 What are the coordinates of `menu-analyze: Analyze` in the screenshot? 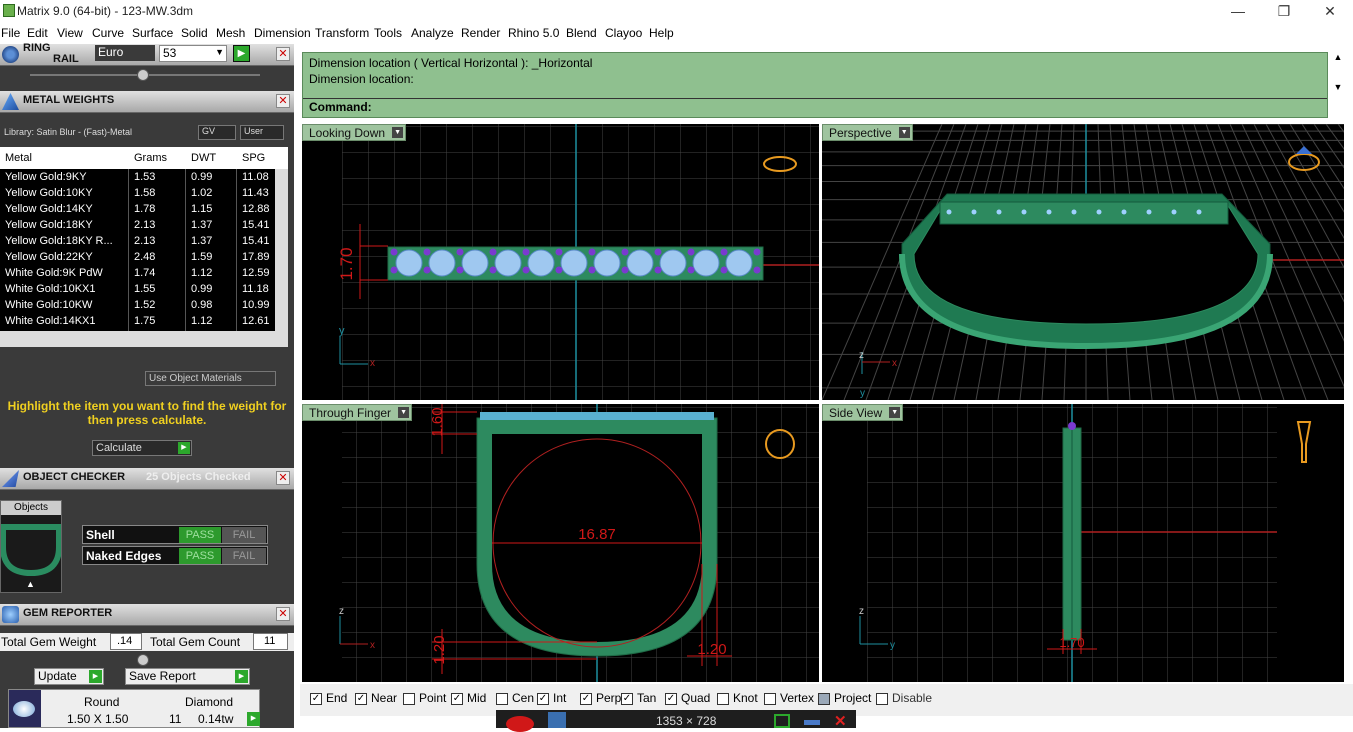 It's located at (432, 33).